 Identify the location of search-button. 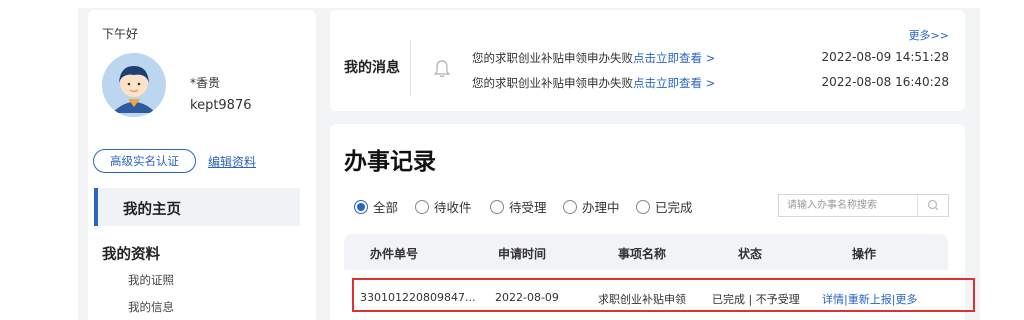
(932, 205).